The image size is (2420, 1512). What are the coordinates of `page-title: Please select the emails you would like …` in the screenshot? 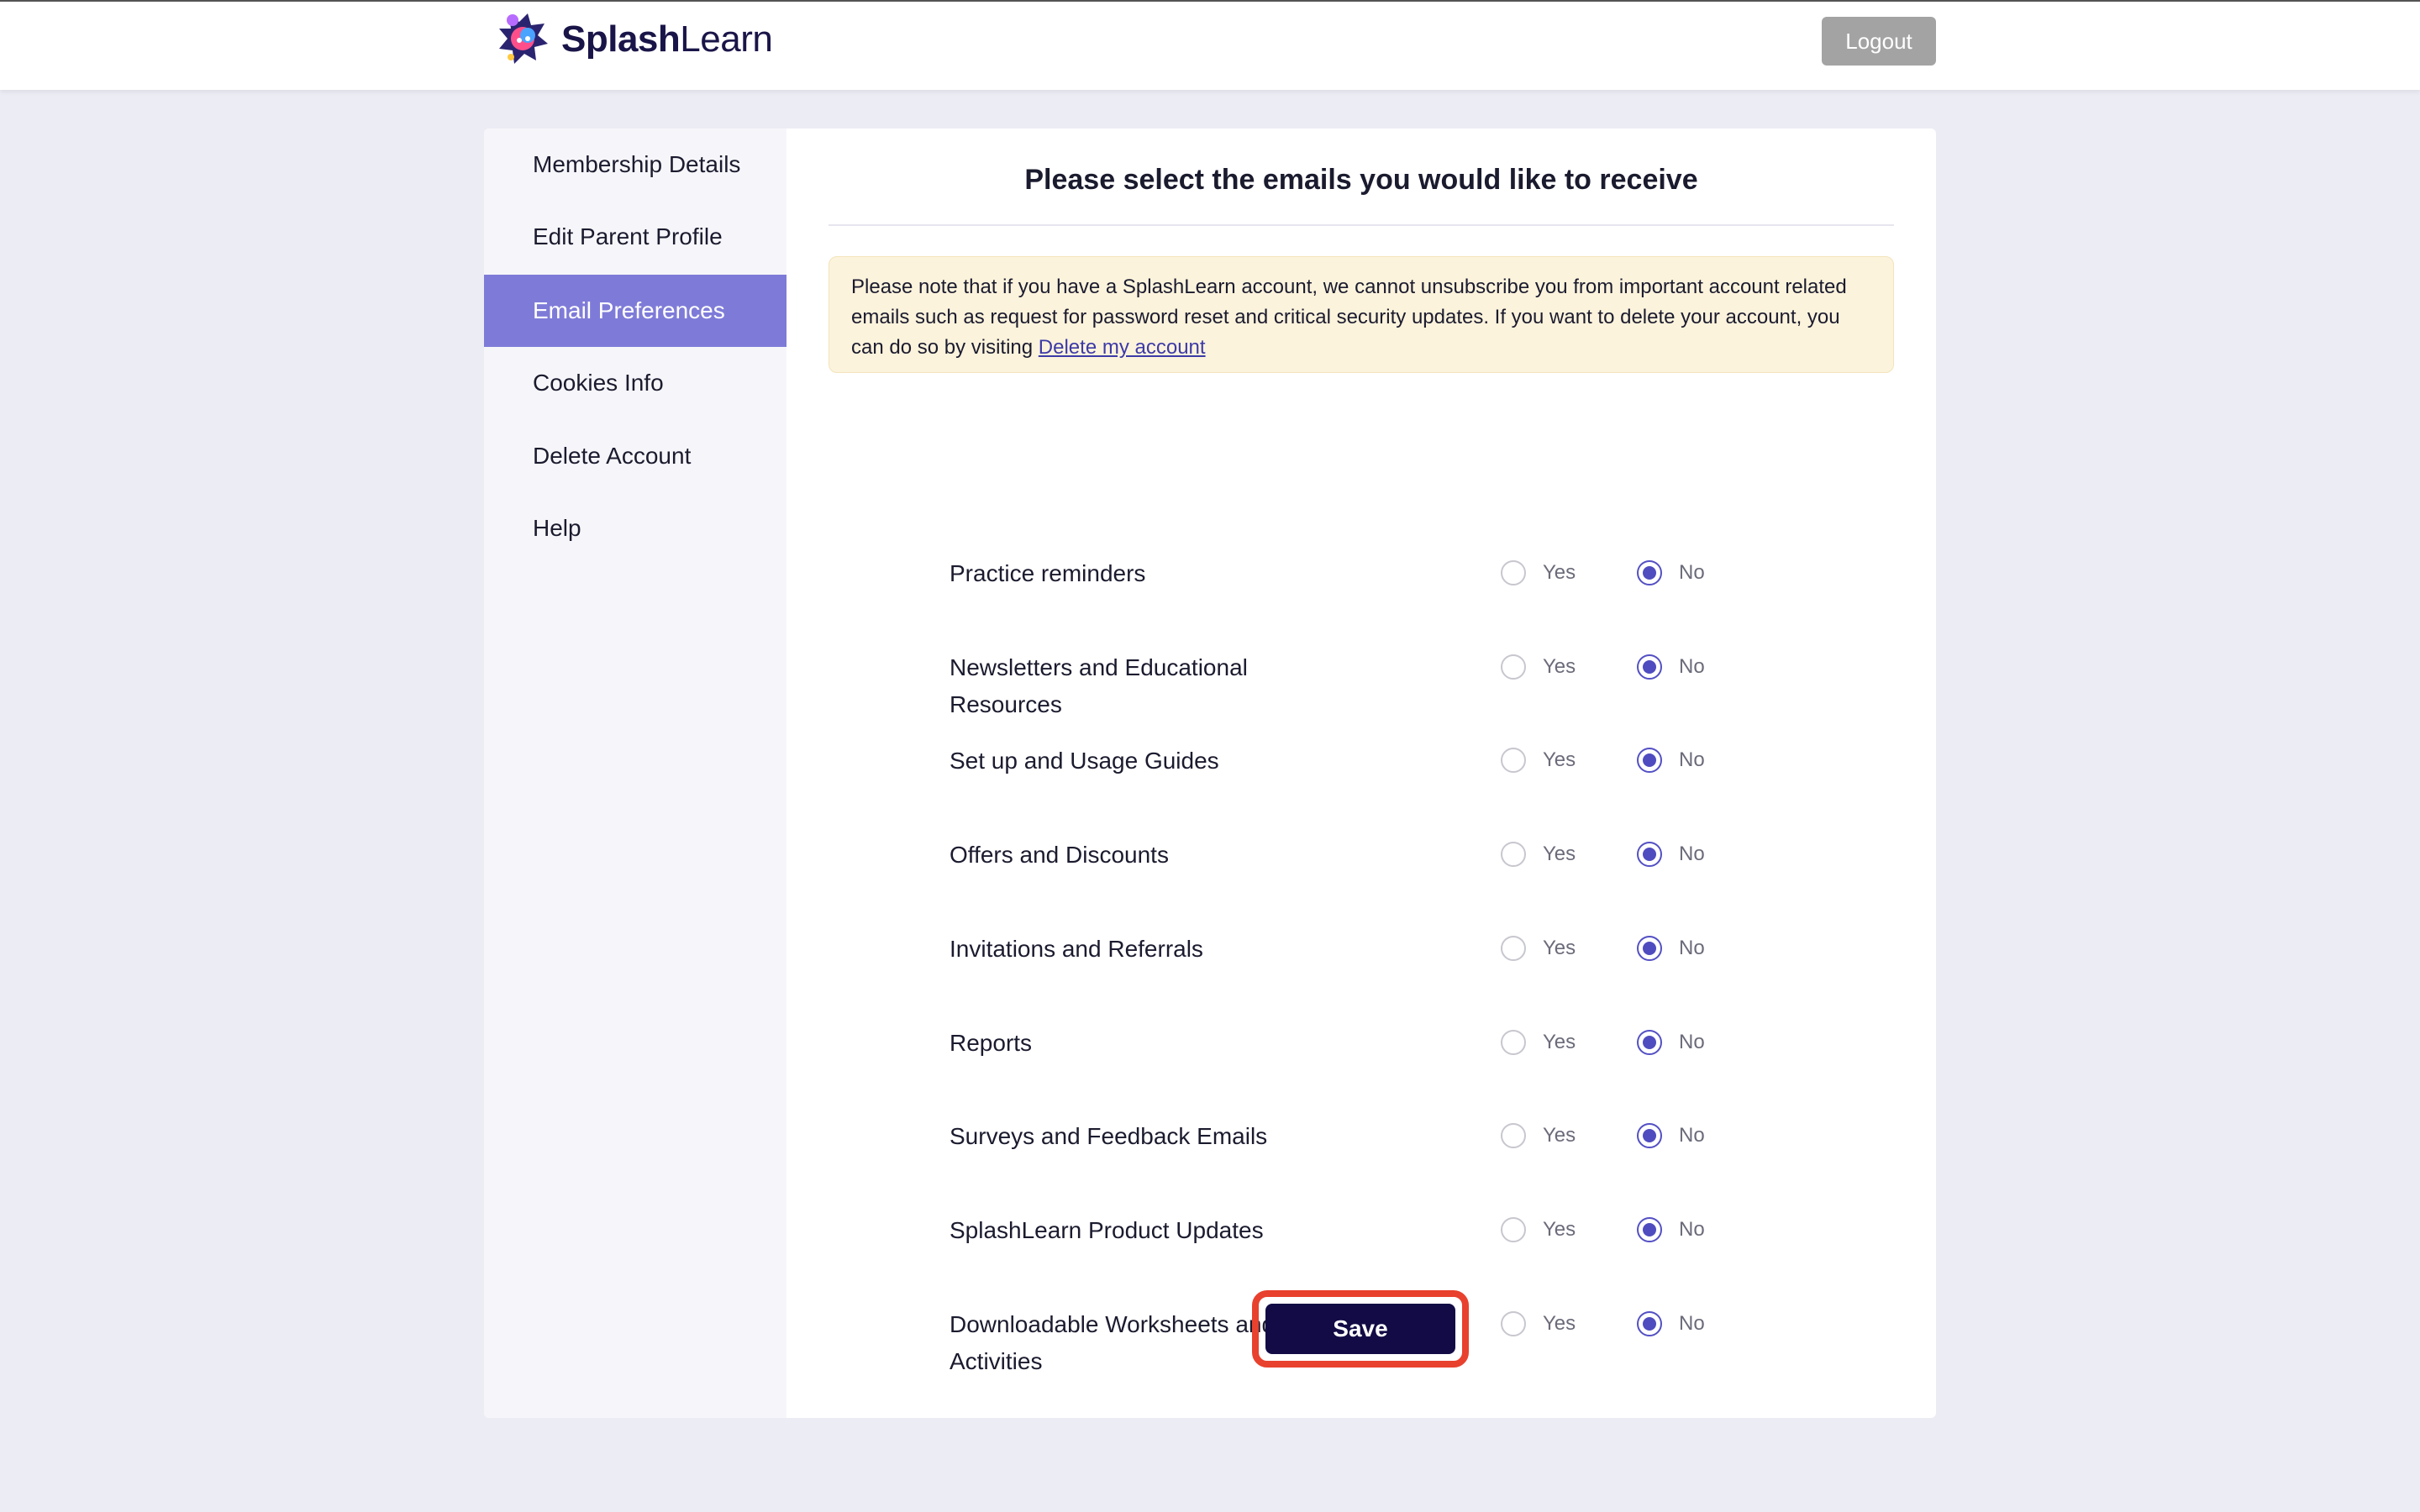 It's located at (1361, 180).